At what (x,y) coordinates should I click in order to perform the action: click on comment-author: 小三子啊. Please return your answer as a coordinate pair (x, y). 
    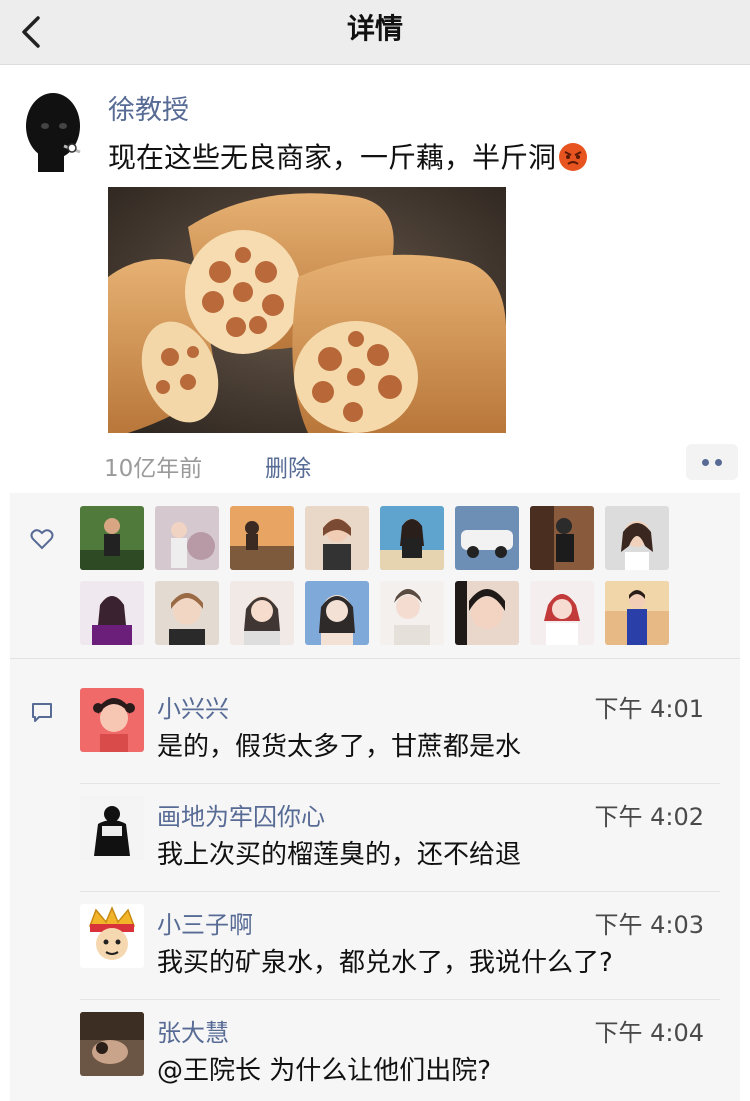
    Looking at the image, I should click on (205, 922).